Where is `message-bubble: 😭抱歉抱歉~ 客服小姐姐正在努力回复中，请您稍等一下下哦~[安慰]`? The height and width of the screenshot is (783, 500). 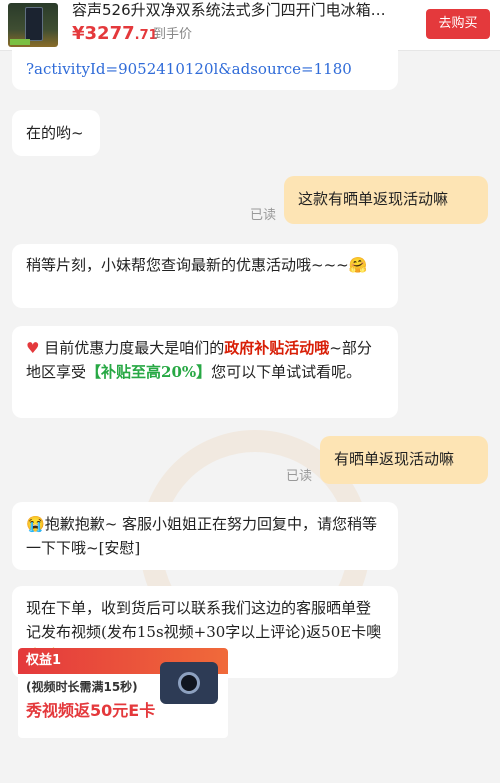
message-bubble: 😭抱歉抱歉~ 客服小姐姐正在努力回复中，请您稍等一下下哦~[安慰] is located at coordinates (205, 536).